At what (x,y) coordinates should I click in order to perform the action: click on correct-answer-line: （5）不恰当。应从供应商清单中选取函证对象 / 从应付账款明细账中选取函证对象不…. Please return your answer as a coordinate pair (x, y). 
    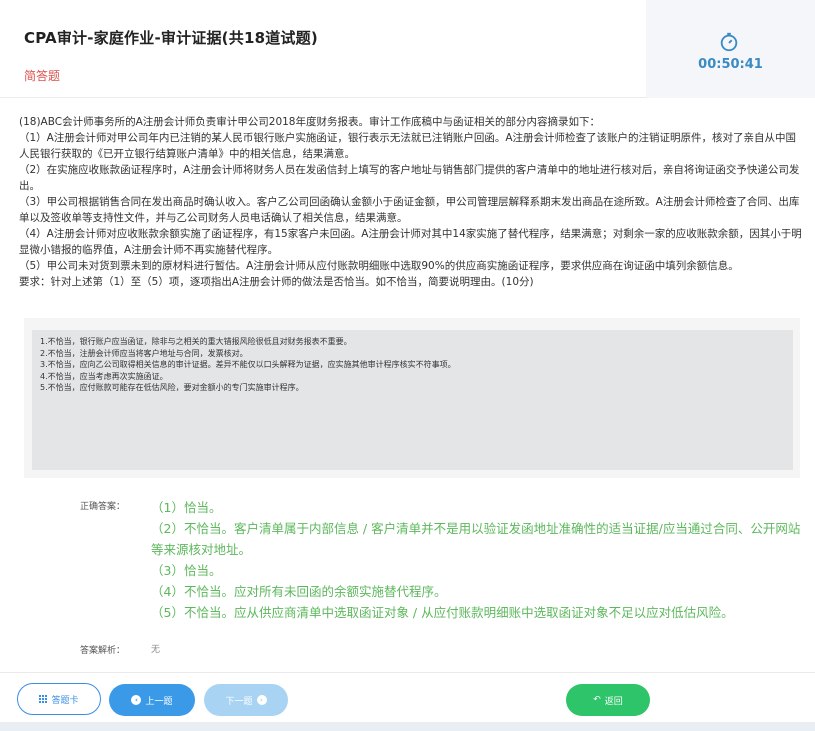
    Looking at the image, I should click on (442, 612).